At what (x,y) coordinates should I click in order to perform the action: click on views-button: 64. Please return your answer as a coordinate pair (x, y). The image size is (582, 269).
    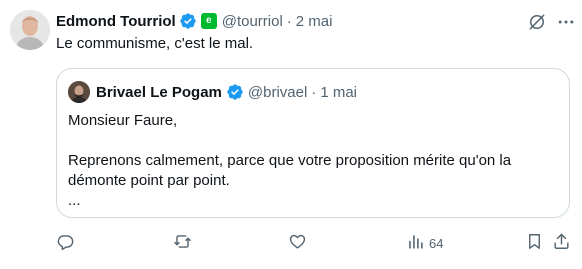
    Looking at the image, I should click on (424, 243).